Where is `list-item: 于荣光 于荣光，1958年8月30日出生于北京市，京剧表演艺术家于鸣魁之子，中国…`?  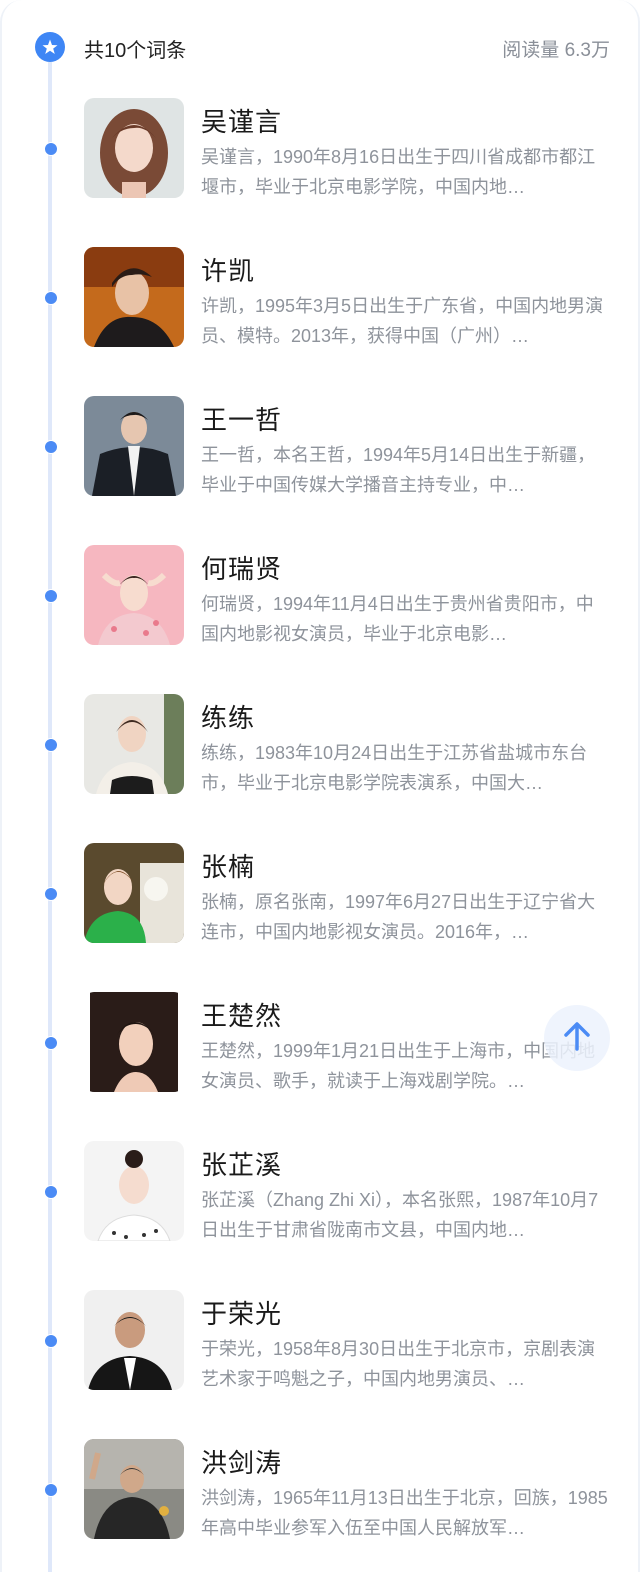 list-item: 于荣光 于荣光，1958年8月30日出生于北京市，京剧表演艺术家于鸣魁之子，中国… is located at coordinates (320, 1364).